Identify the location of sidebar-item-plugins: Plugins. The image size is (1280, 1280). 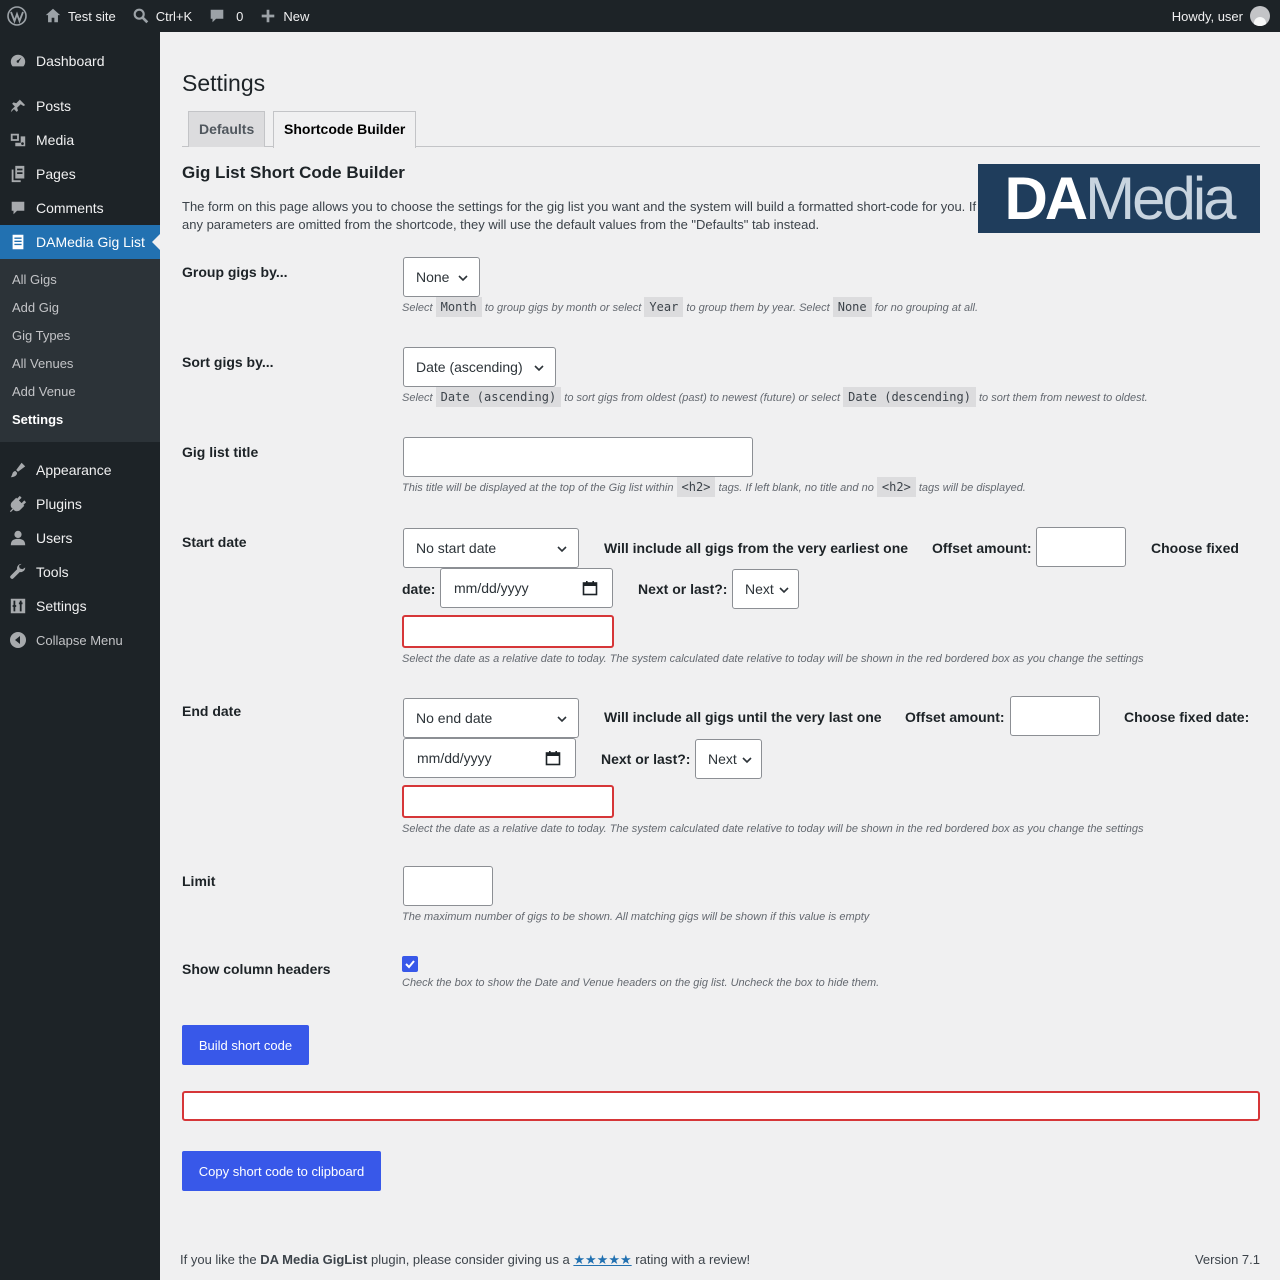
(80, 504).